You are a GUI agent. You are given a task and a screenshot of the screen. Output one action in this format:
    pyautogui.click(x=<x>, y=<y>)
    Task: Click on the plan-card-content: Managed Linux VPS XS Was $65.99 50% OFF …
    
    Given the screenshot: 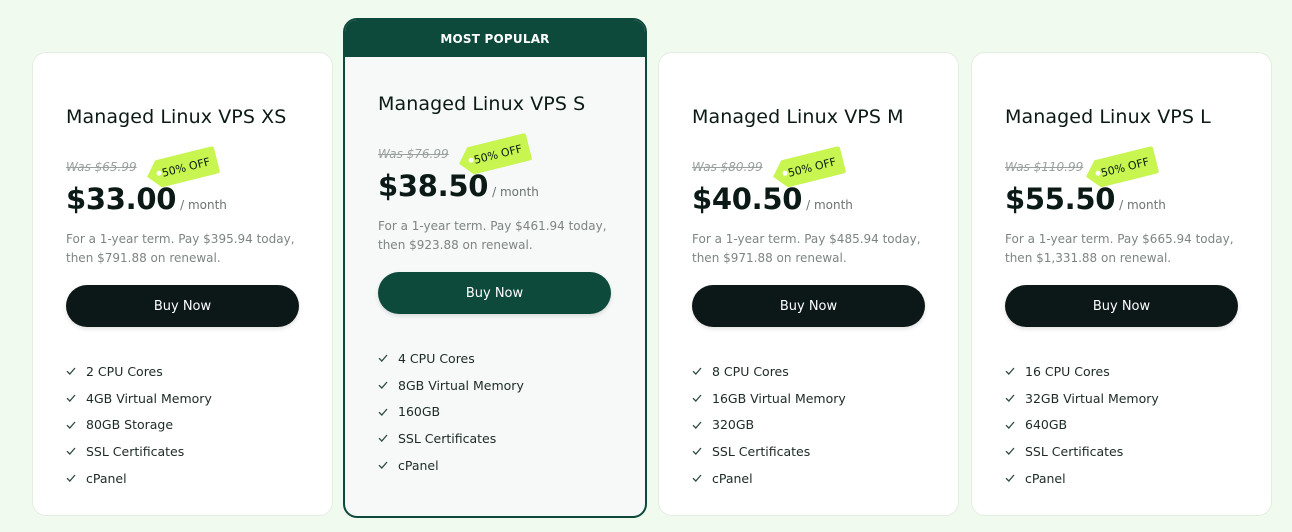 What is the action you would take?
    pyautogui.click(x=183, y=290)
    